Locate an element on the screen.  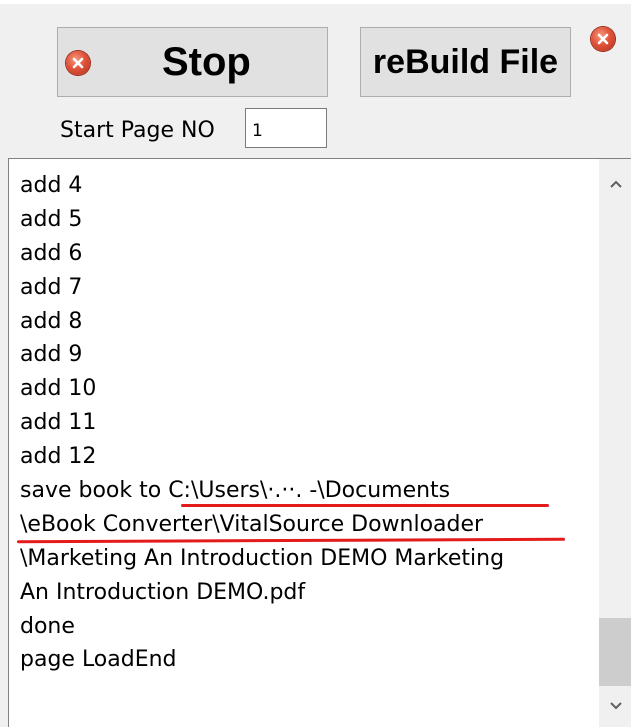
vertical-scrollbar is located at coordinates (615, 443).